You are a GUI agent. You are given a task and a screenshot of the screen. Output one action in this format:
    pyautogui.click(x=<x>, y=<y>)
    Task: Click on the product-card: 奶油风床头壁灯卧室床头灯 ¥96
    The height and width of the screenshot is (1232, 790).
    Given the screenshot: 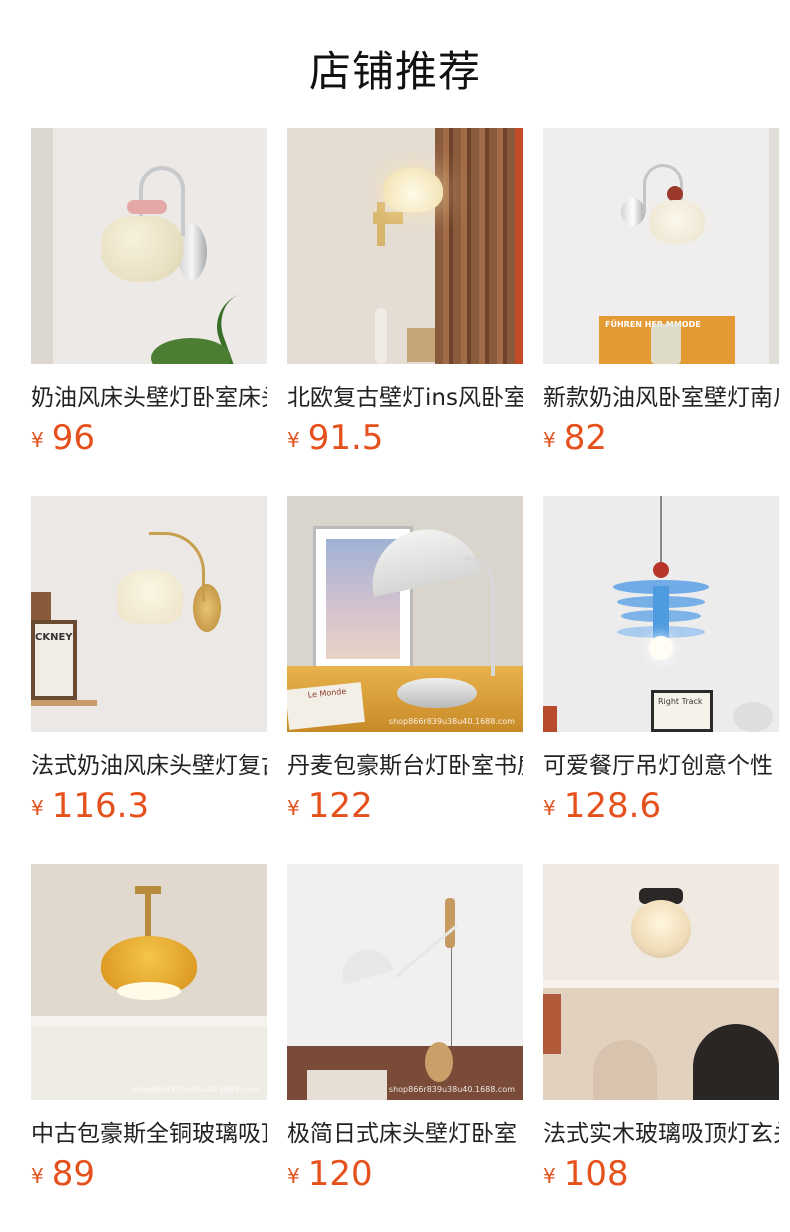 What is the action you would take?
    pyautogui.click(x=149, y=293)
    